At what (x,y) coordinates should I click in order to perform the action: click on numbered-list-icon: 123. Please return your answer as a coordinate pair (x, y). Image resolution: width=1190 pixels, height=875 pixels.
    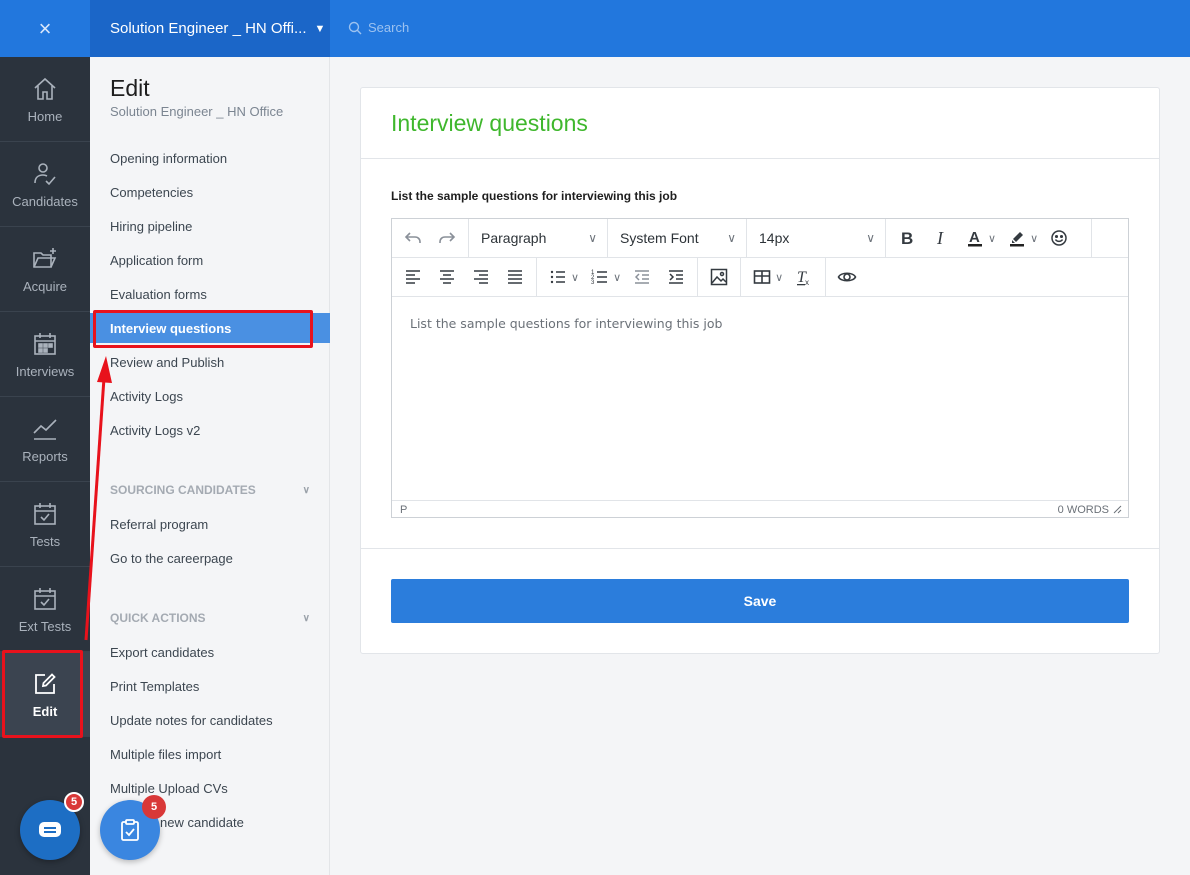
    Looking at the image, I should click on (600, 277).